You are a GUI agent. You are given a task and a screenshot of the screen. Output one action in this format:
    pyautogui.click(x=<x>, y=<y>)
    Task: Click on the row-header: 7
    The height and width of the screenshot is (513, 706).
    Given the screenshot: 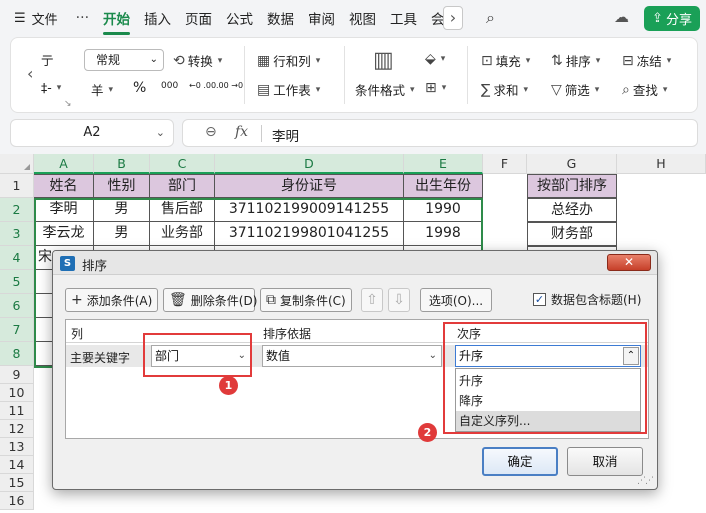 What is the action you would take?
    pyautogui.click(x=17, y=330)
    